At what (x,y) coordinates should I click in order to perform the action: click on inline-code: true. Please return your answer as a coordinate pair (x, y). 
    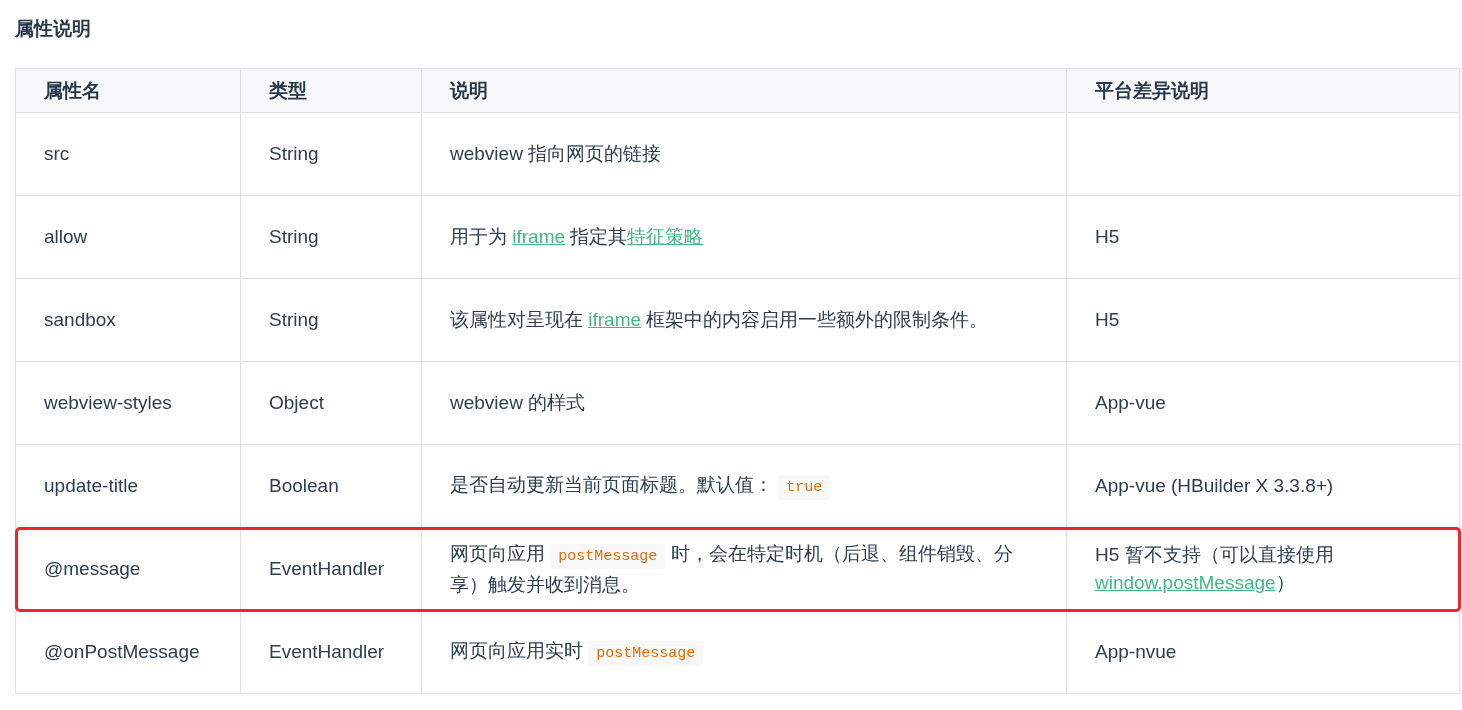
    Looking at the image, I should click on (804, 487).